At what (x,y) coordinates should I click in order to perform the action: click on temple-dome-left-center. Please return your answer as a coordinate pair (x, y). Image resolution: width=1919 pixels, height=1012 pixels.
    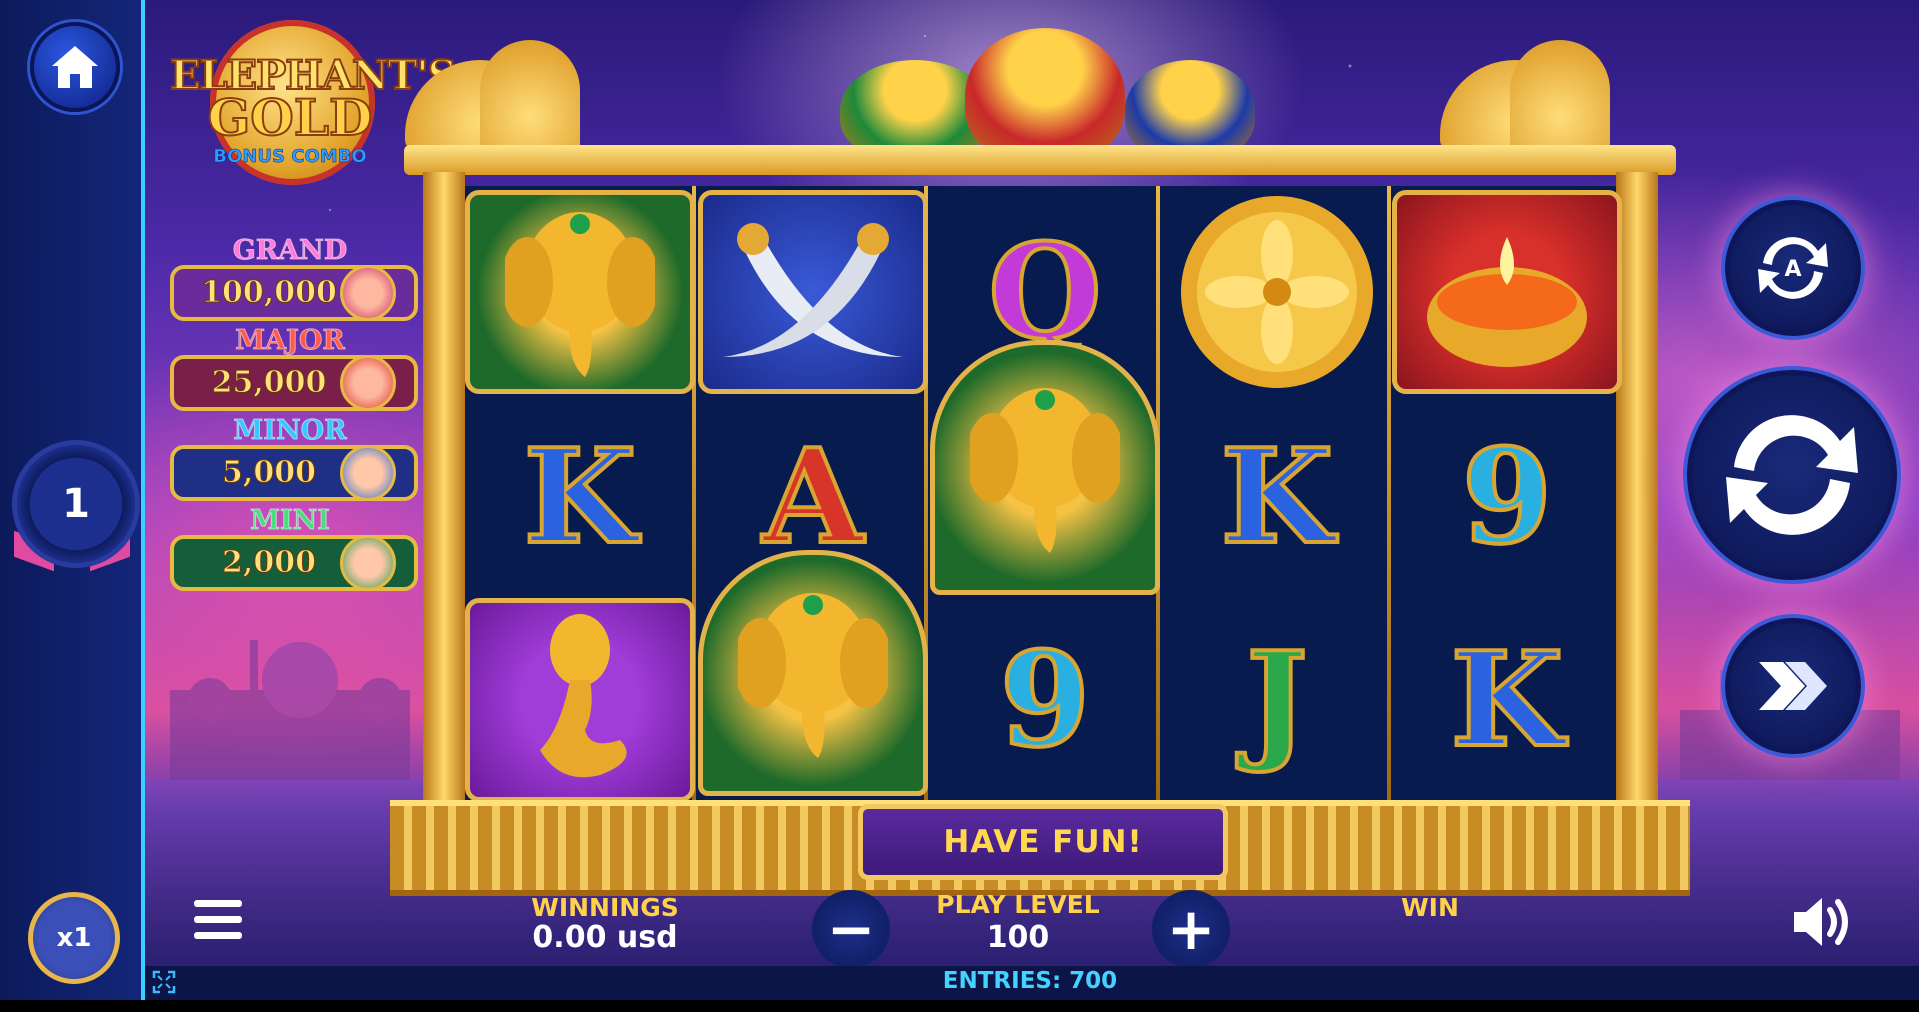
    Looking at the image, I should click on (530, 95).